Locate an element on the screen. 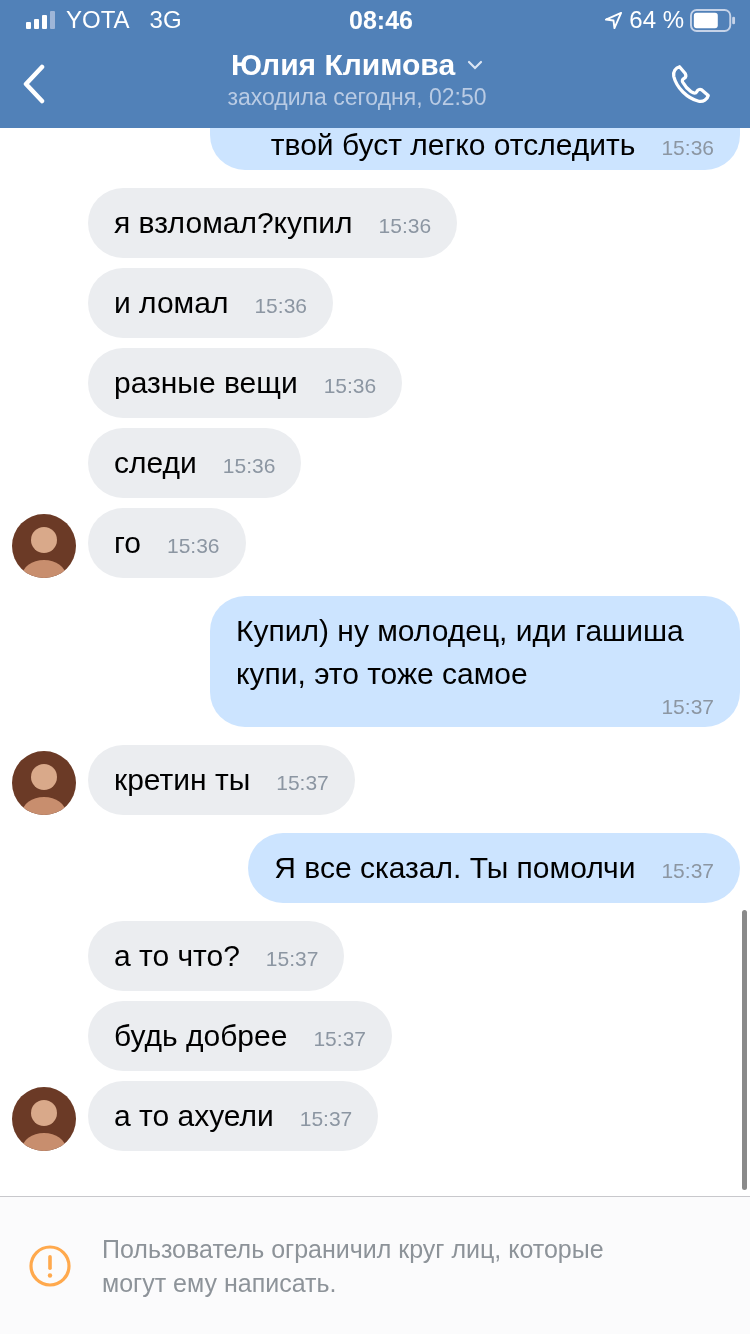  network-type: 3G is located at coordinates (165, 20).